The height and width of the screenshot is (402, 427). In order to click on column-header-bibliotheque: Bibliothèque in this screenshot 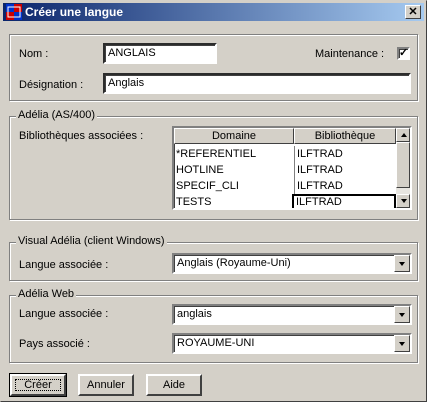, I will do `click(345, 136)`.